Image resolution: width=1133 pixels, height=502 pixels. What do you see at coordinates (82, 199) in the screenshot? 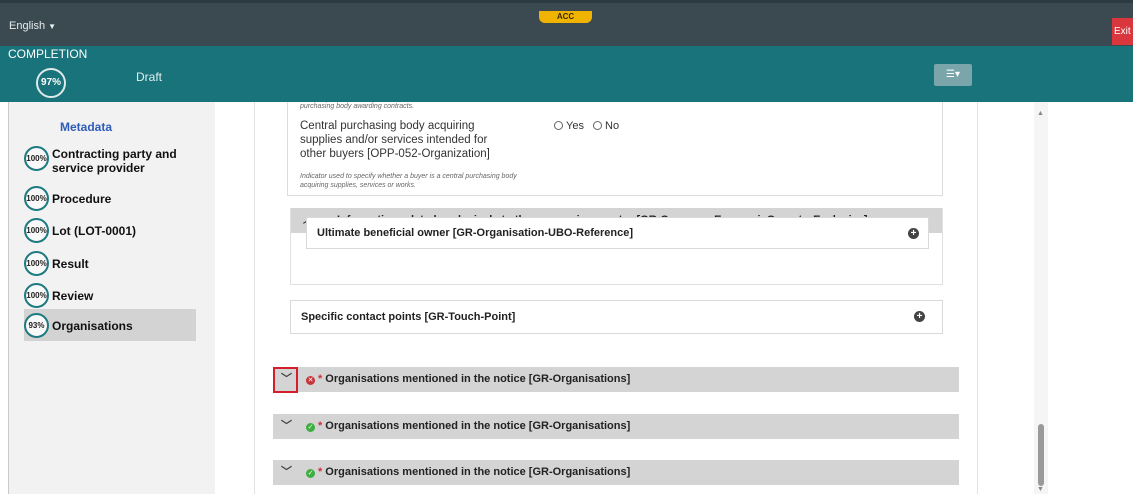
I see `sidebar-item-label: Procedure` at bounding box center [82, 199].